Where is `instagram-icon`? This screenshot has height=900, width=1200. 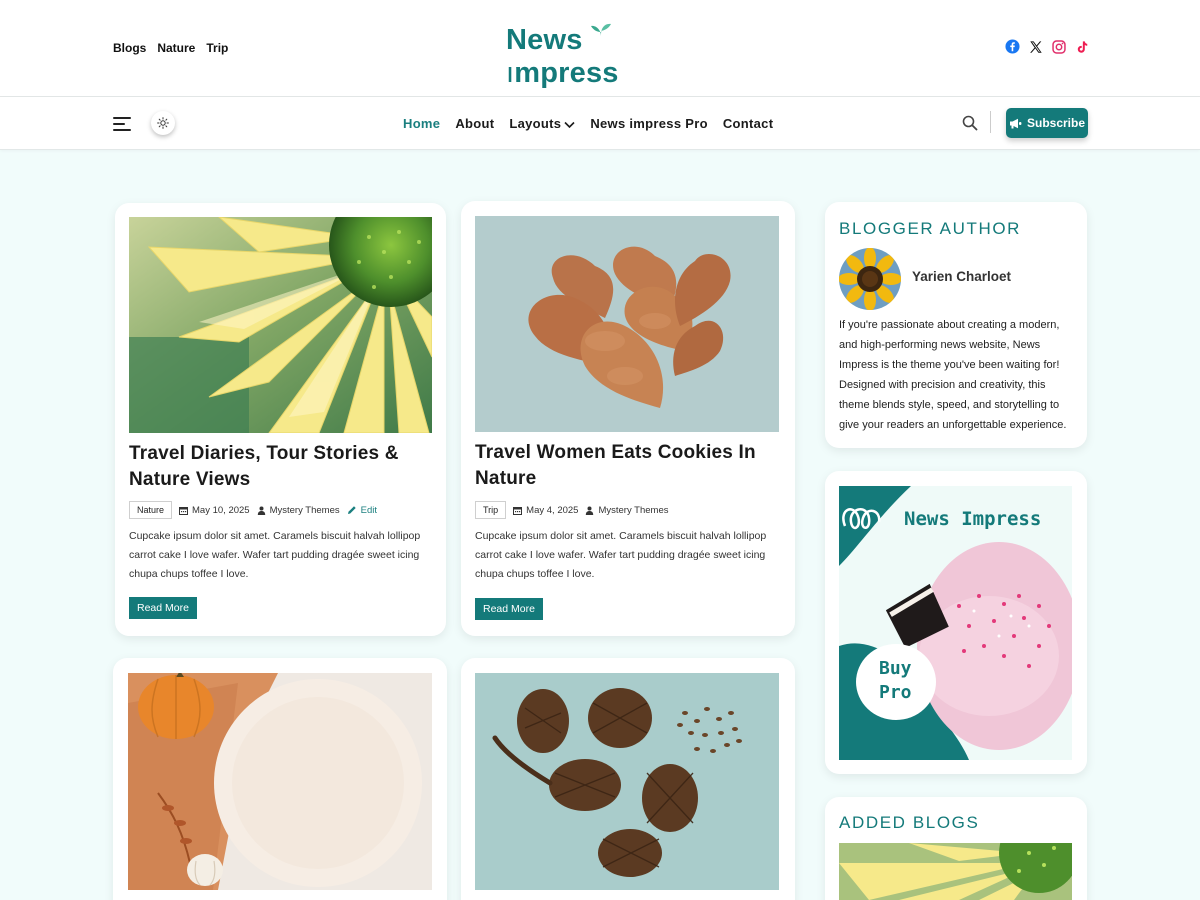
instagram-icon is located at coordinates (1058, 46).